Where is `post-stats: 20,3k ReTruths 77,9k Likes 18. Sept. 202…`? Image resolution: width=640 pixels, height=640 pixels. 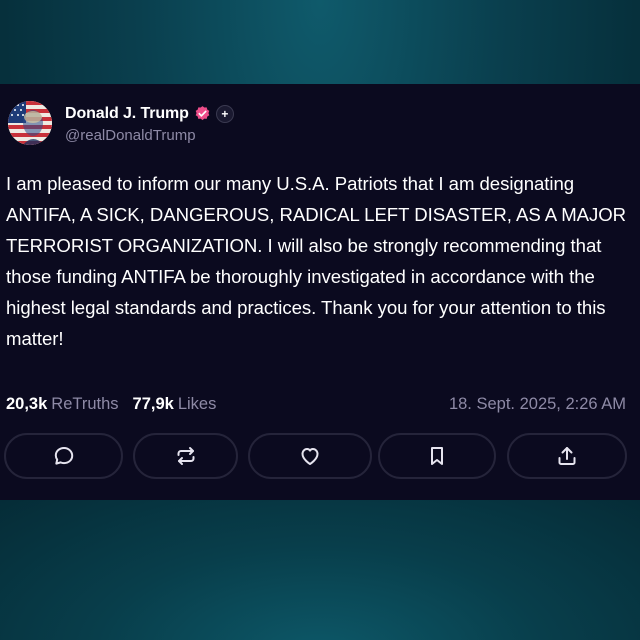
post-stats: 20,3k ReTruths 77,9k Likes 18. Sept. 202… is located at coordinates (316, 404).